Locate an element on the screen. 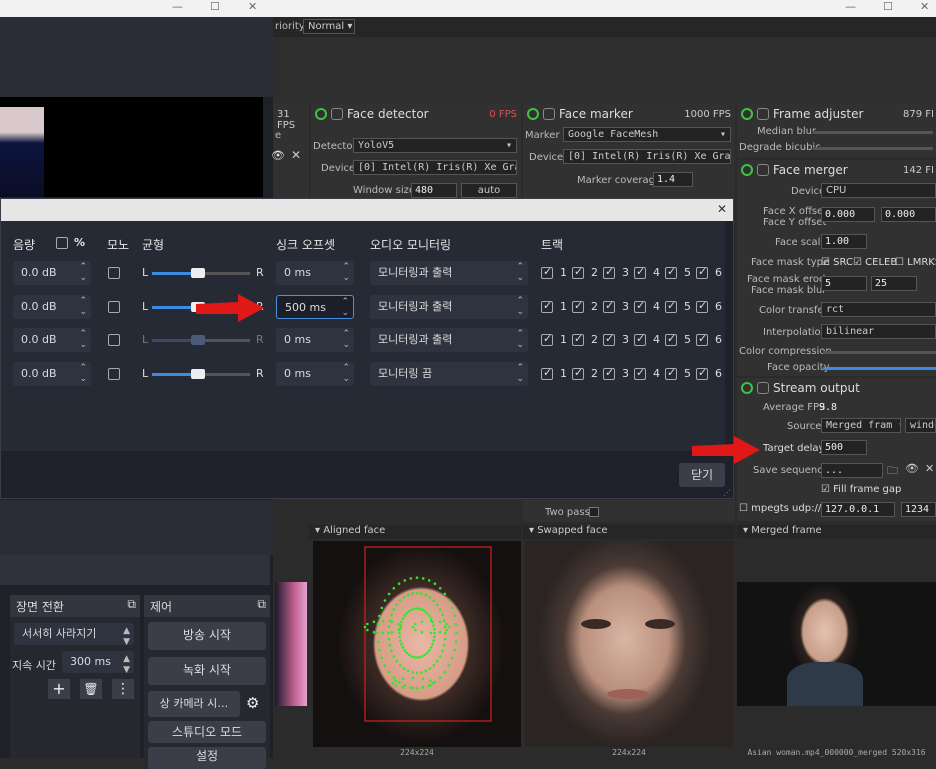 This screenshot has height=769, width=936. priority-select: Normal ▾ is located at coordinates (329, 26).